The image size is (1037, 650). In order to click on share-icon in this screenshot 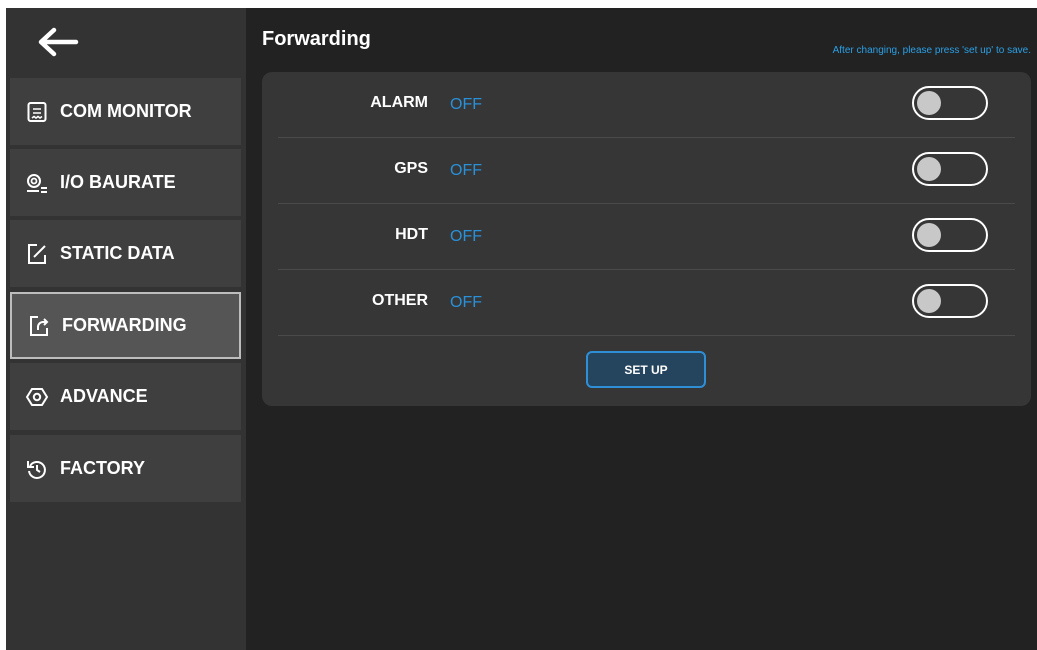, I will do `click(39, 326)`.